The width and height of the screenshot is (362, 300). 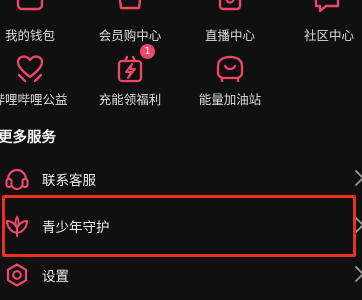 I want to click on section-title-more-services: 更多服务, so click(x=28, y=138).